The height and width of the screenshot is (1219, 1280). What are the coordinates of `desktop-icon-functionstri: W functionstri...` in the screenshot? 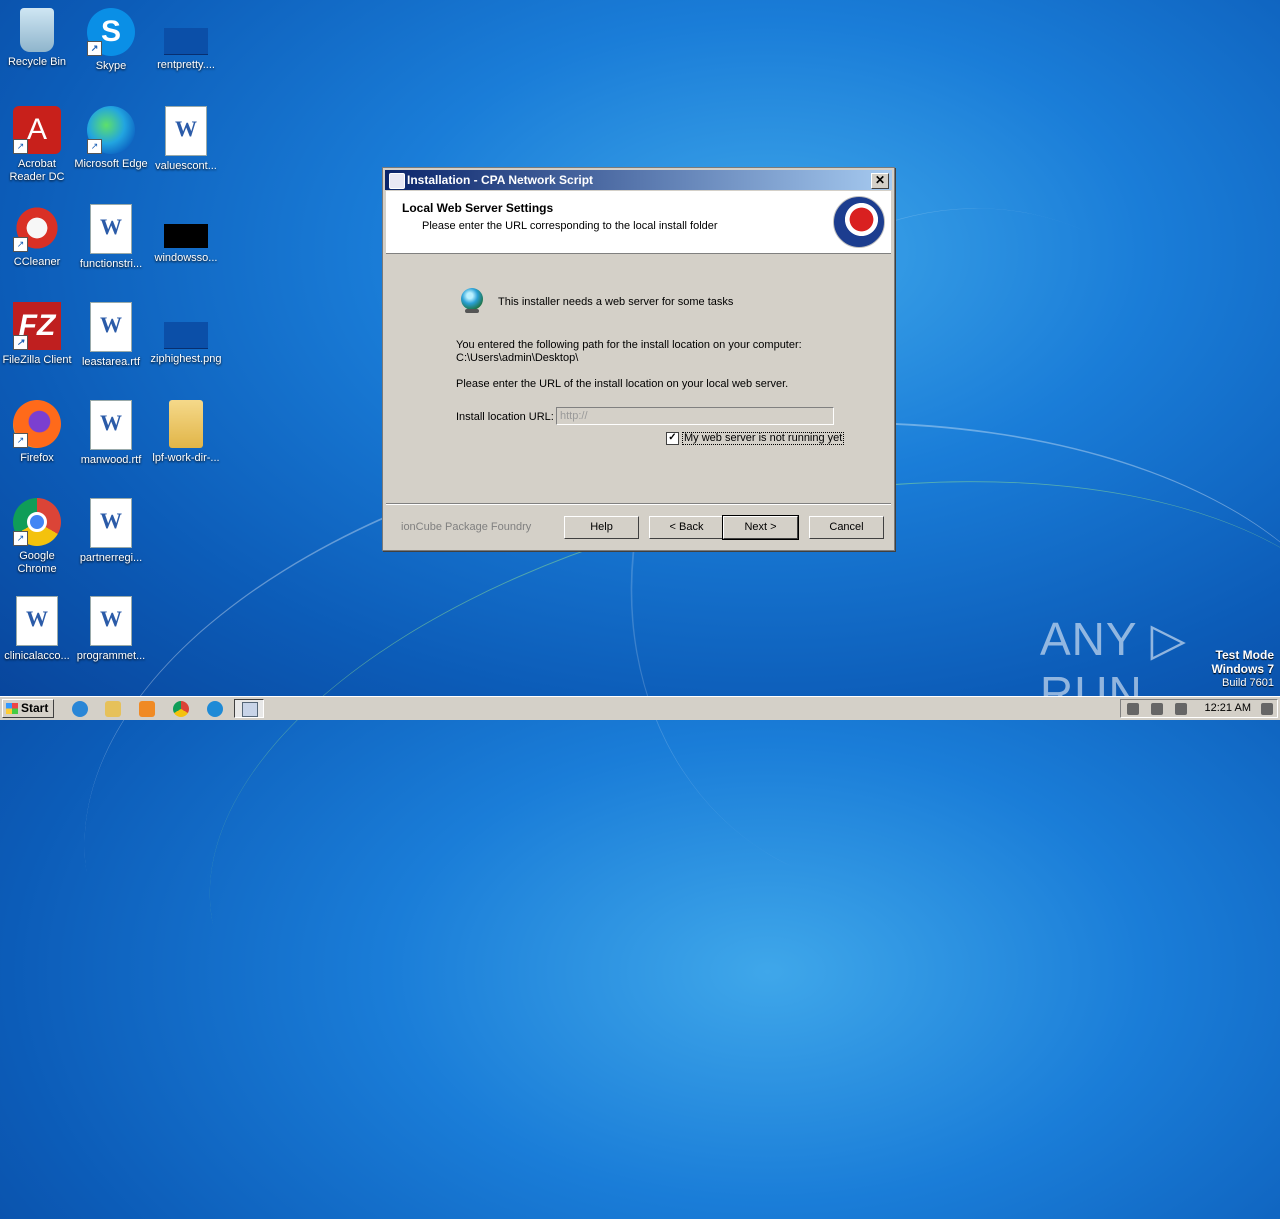 It's located at (111, 237).